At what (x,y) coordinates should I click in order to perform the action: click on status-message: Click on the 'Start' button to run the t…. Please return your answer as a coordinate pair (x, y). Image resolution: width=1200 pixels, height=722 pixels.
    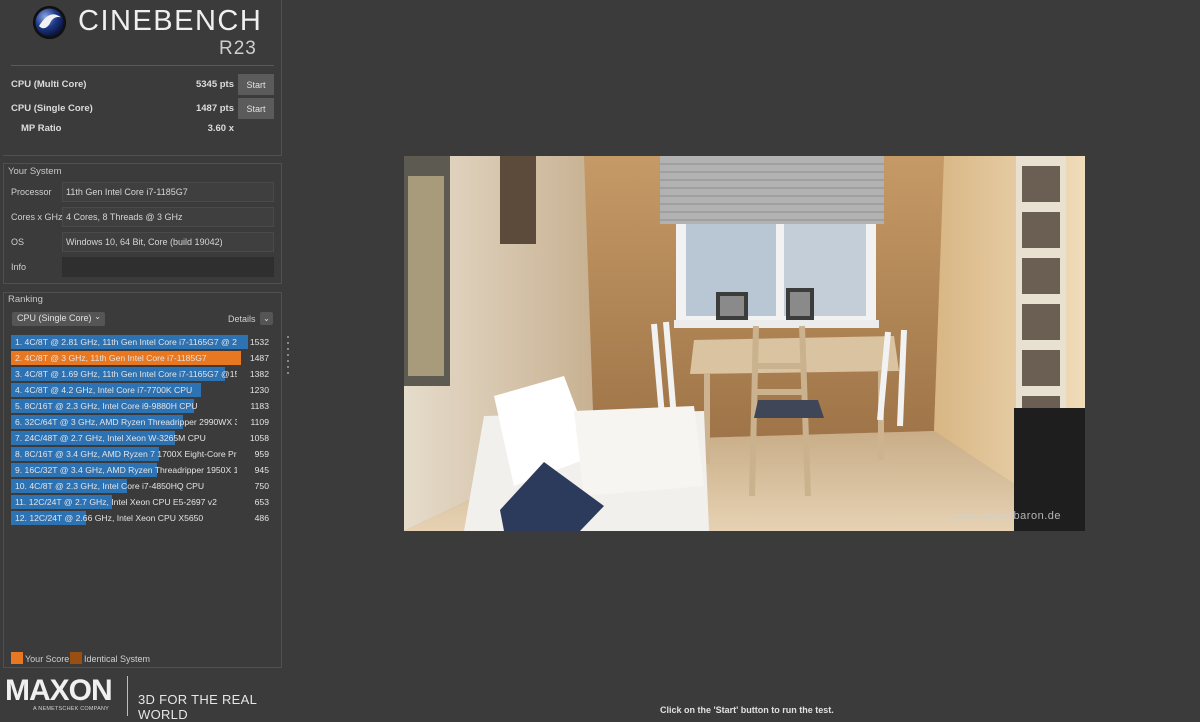
    Looking at the image, I should click on (747, 710).